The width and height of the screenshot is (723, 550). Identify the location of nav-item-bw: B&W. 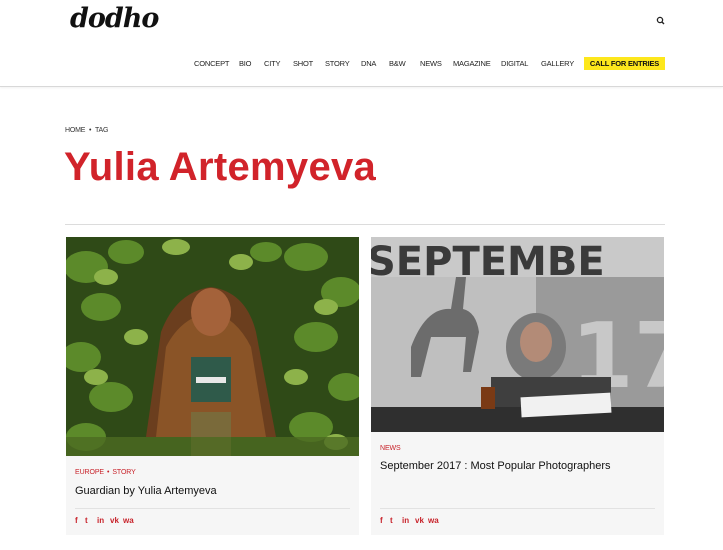
(397, 64).